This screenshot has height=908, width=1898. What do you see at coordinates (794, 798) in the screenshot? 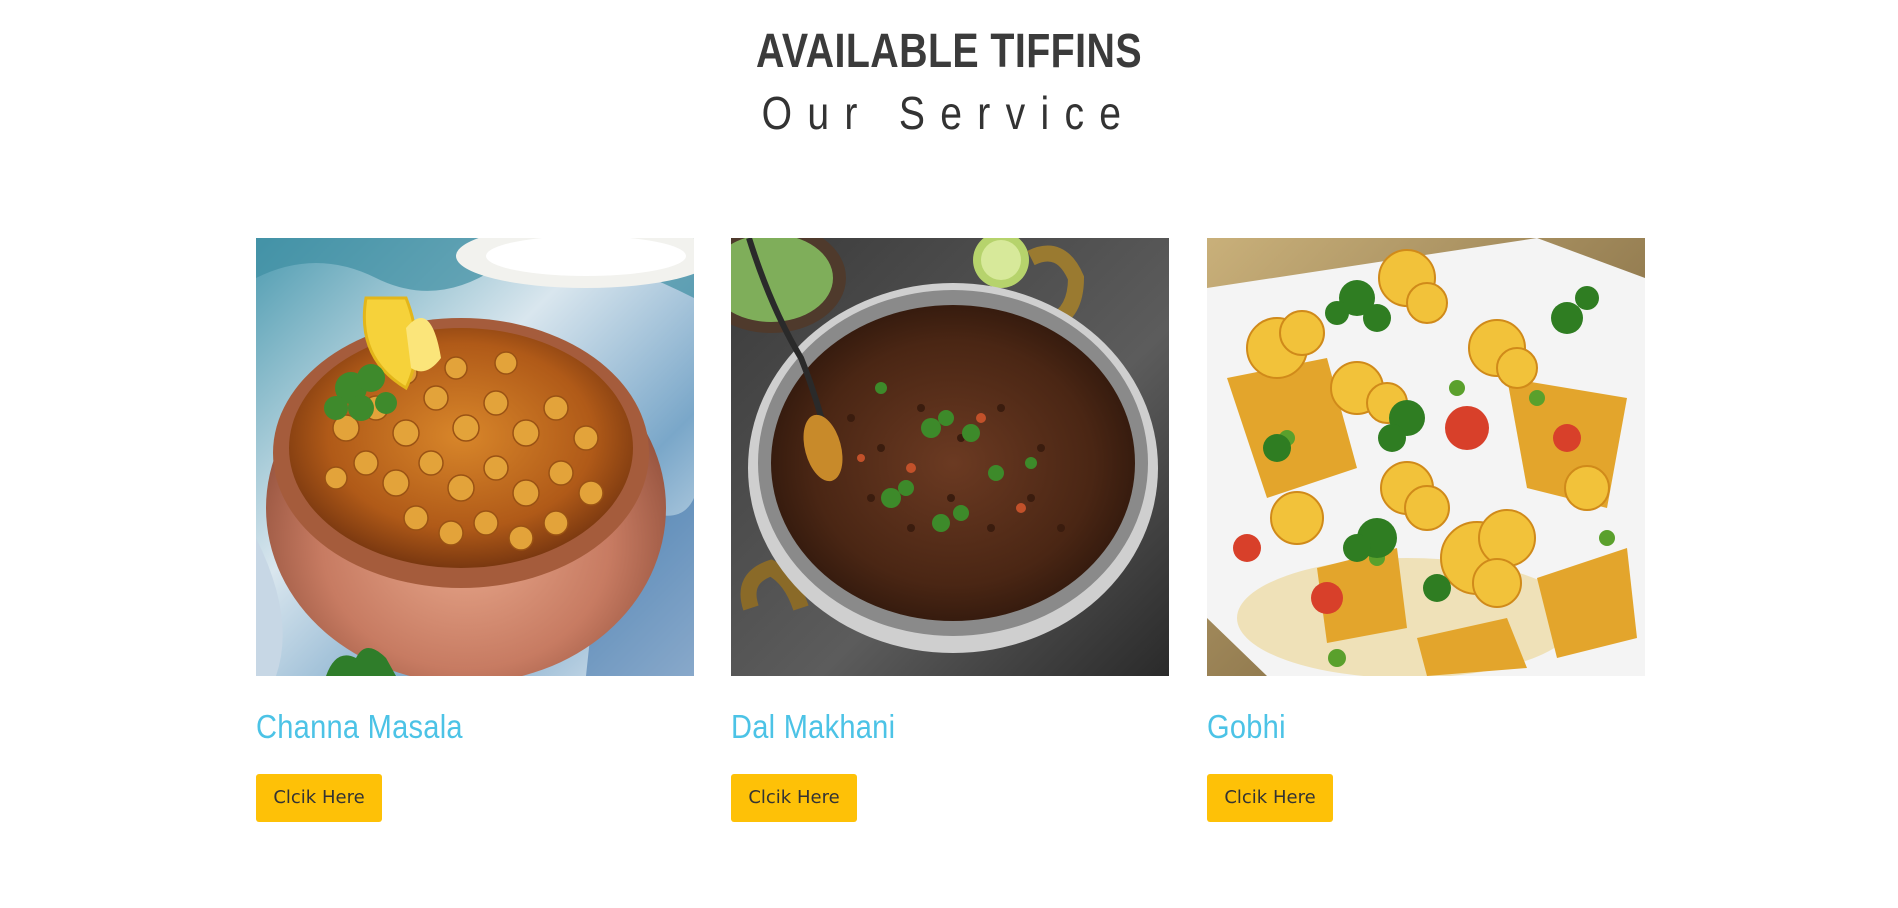
I see `dal-makhani-click-here-button: Clcik Here` at bounding box center [794, 798].